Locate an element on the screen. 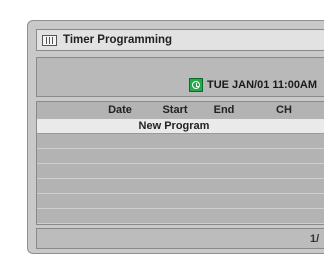  current-datetime: TUE JAN/01 11:00AM is located at coordinates (262, 85).